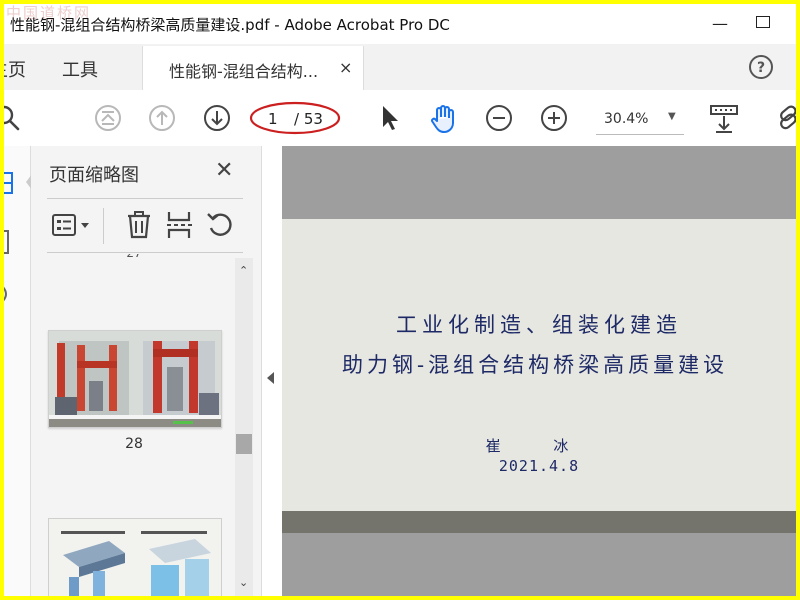 The height and width of the screenshot is (600, 800). Describe the element at coordinates (179, 225) in the screenshot. I see `split-page-icon` at that location.